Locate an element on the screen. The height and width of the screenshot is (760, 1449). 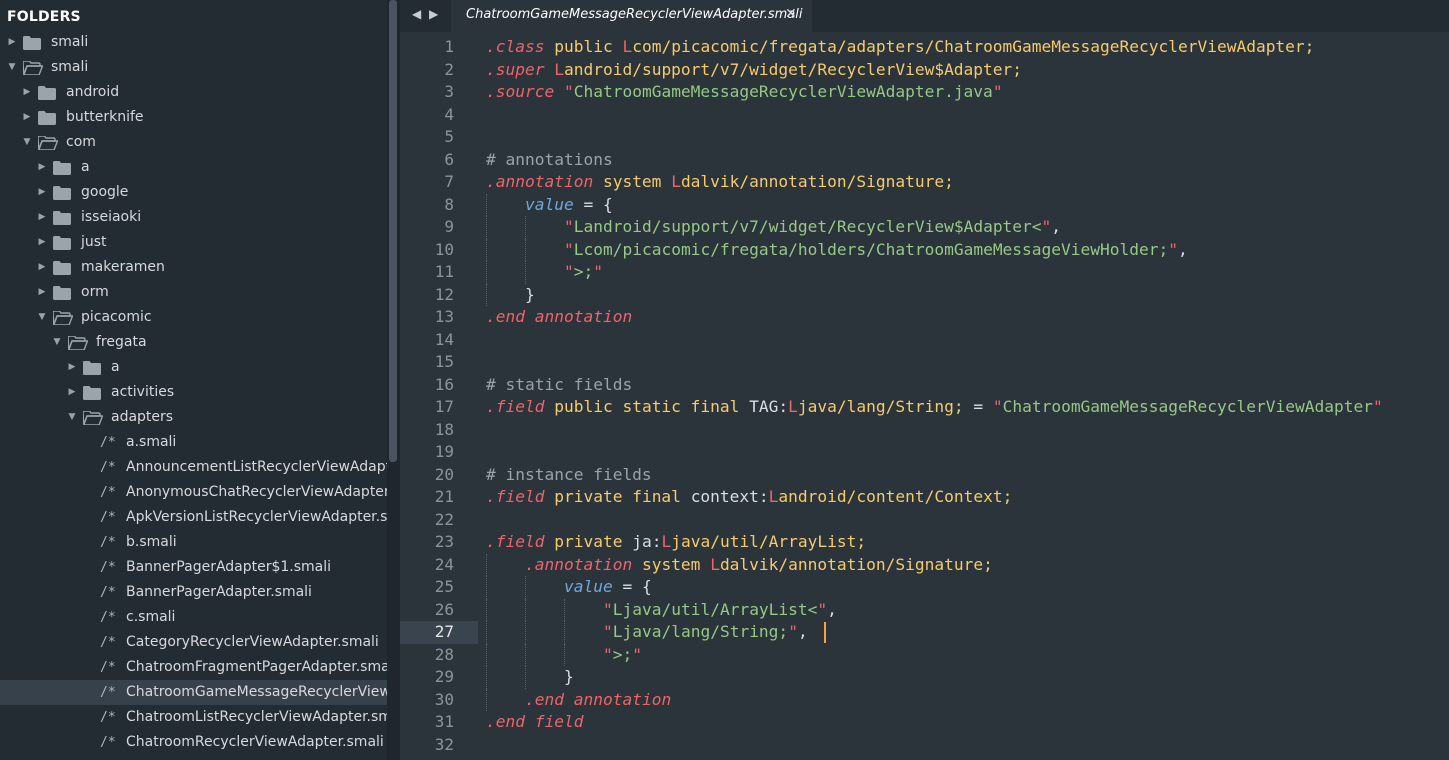
code-token: java/lang/String; is located at coordinates (880, 406).